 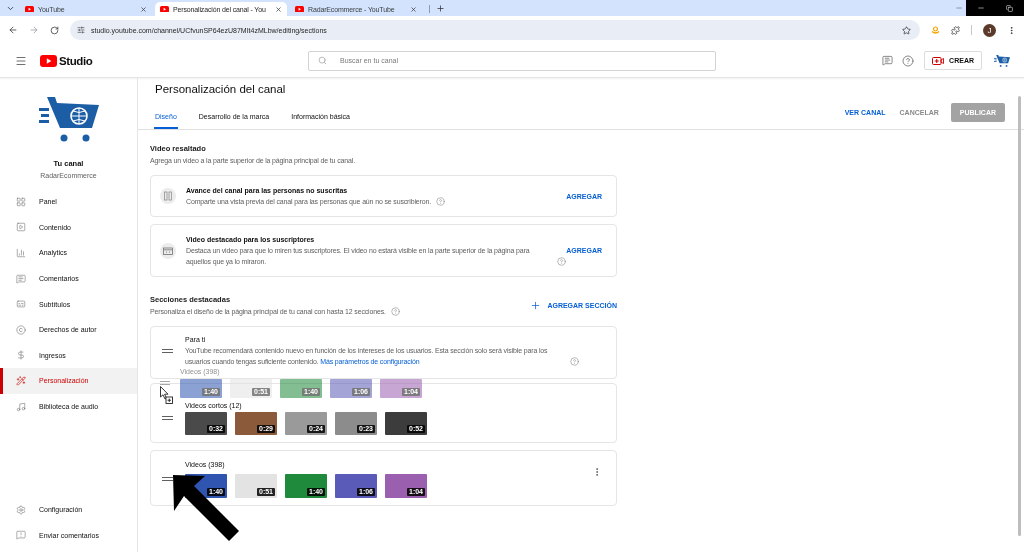 I want to click on forward-icon, so click(x=34, y=30).